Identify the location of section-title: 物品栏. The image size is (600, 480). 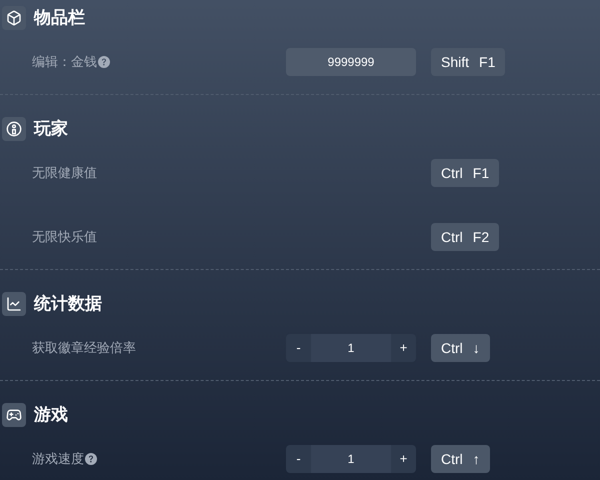
(59, 18).